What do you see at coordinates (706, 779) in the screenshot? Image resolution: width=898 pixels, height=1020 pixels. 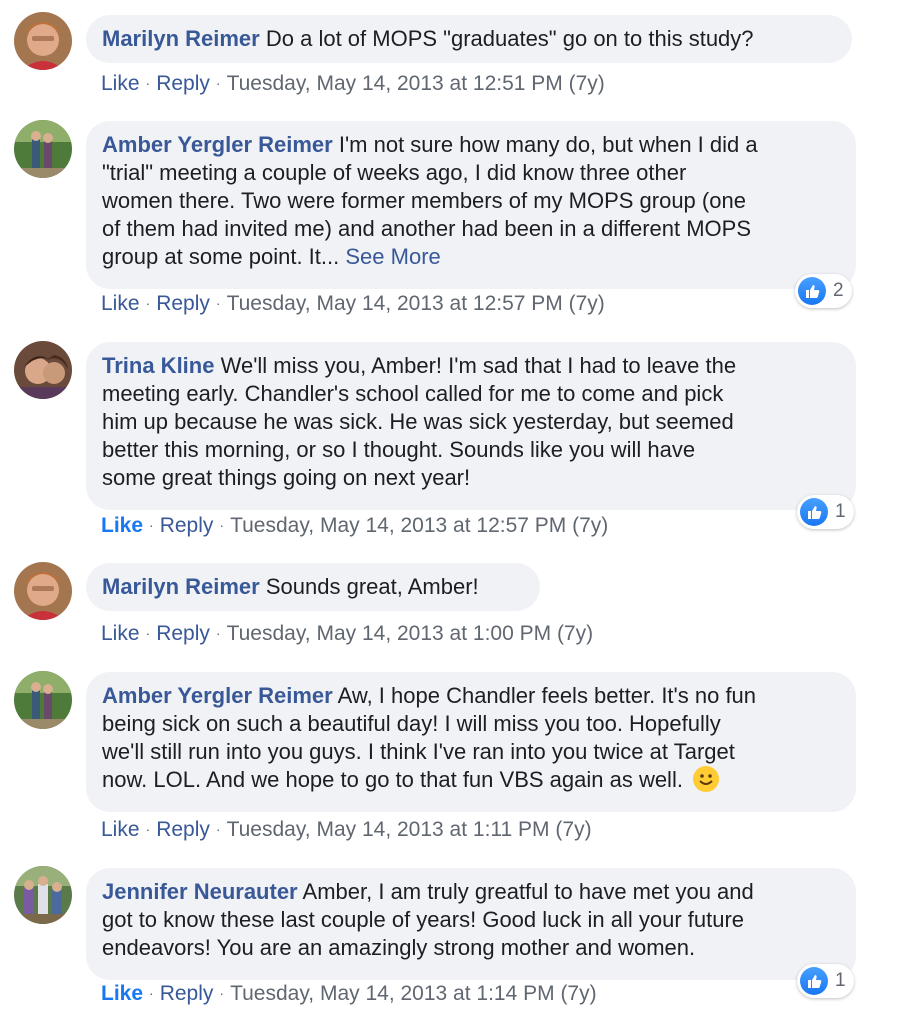 I see `smiley-emoji-icon` at bounding box center [706, 779].